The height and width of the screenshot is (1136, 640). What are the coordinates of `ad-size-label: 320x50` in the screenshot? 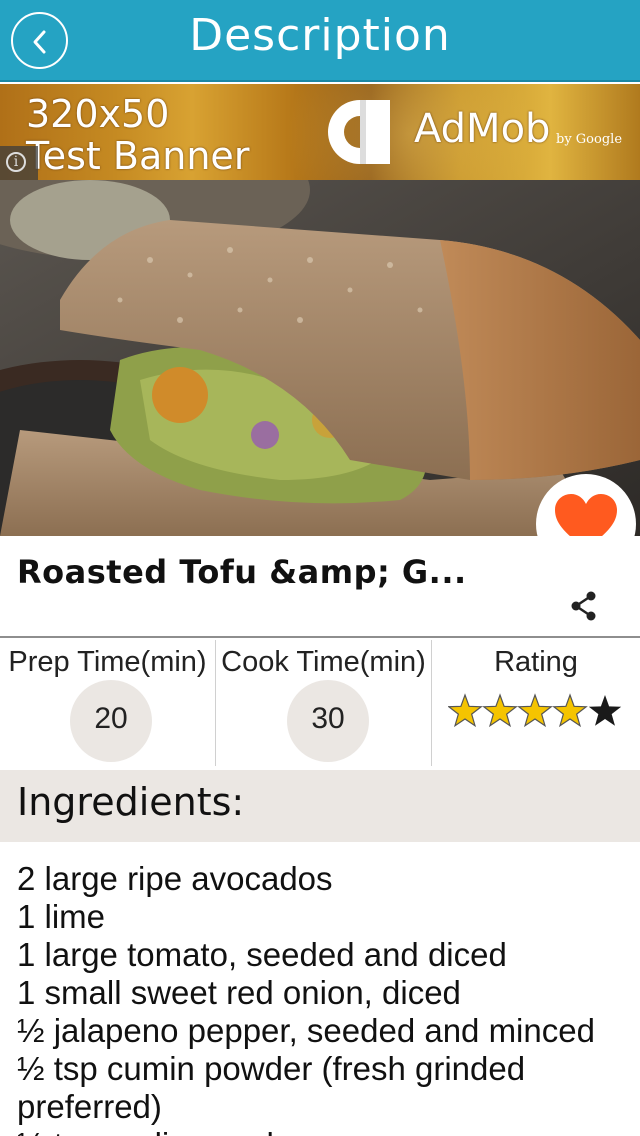 It's located at (98, 114).